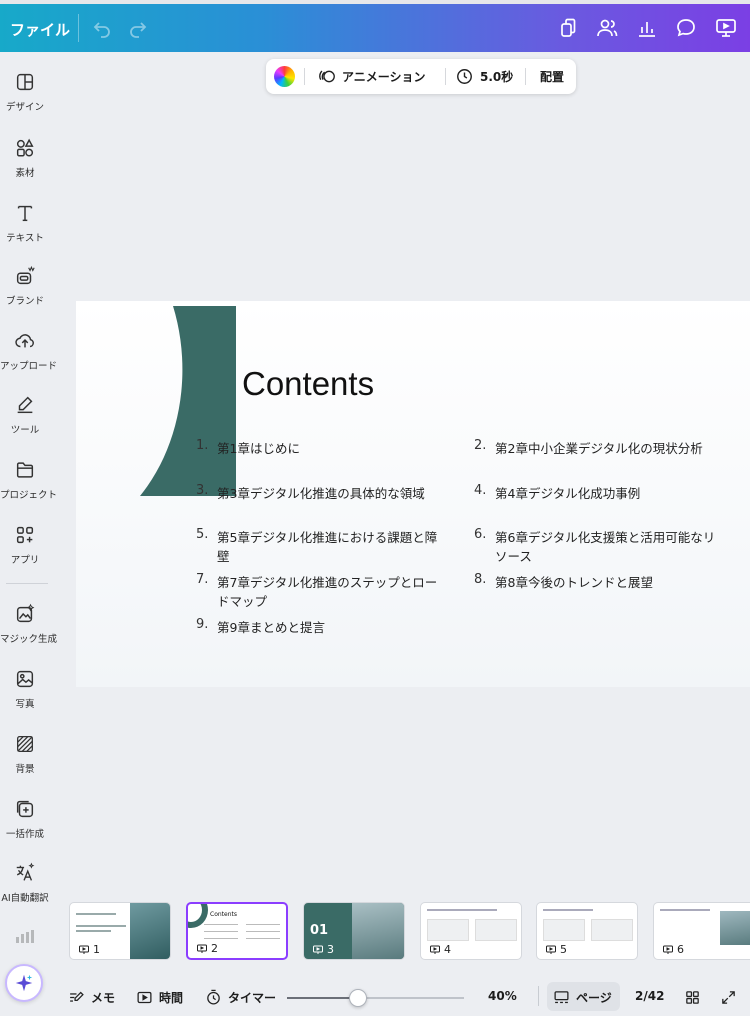 This screenshot has height=1016, width=750. I want to click on position-button: 配置, so click(552, 76).